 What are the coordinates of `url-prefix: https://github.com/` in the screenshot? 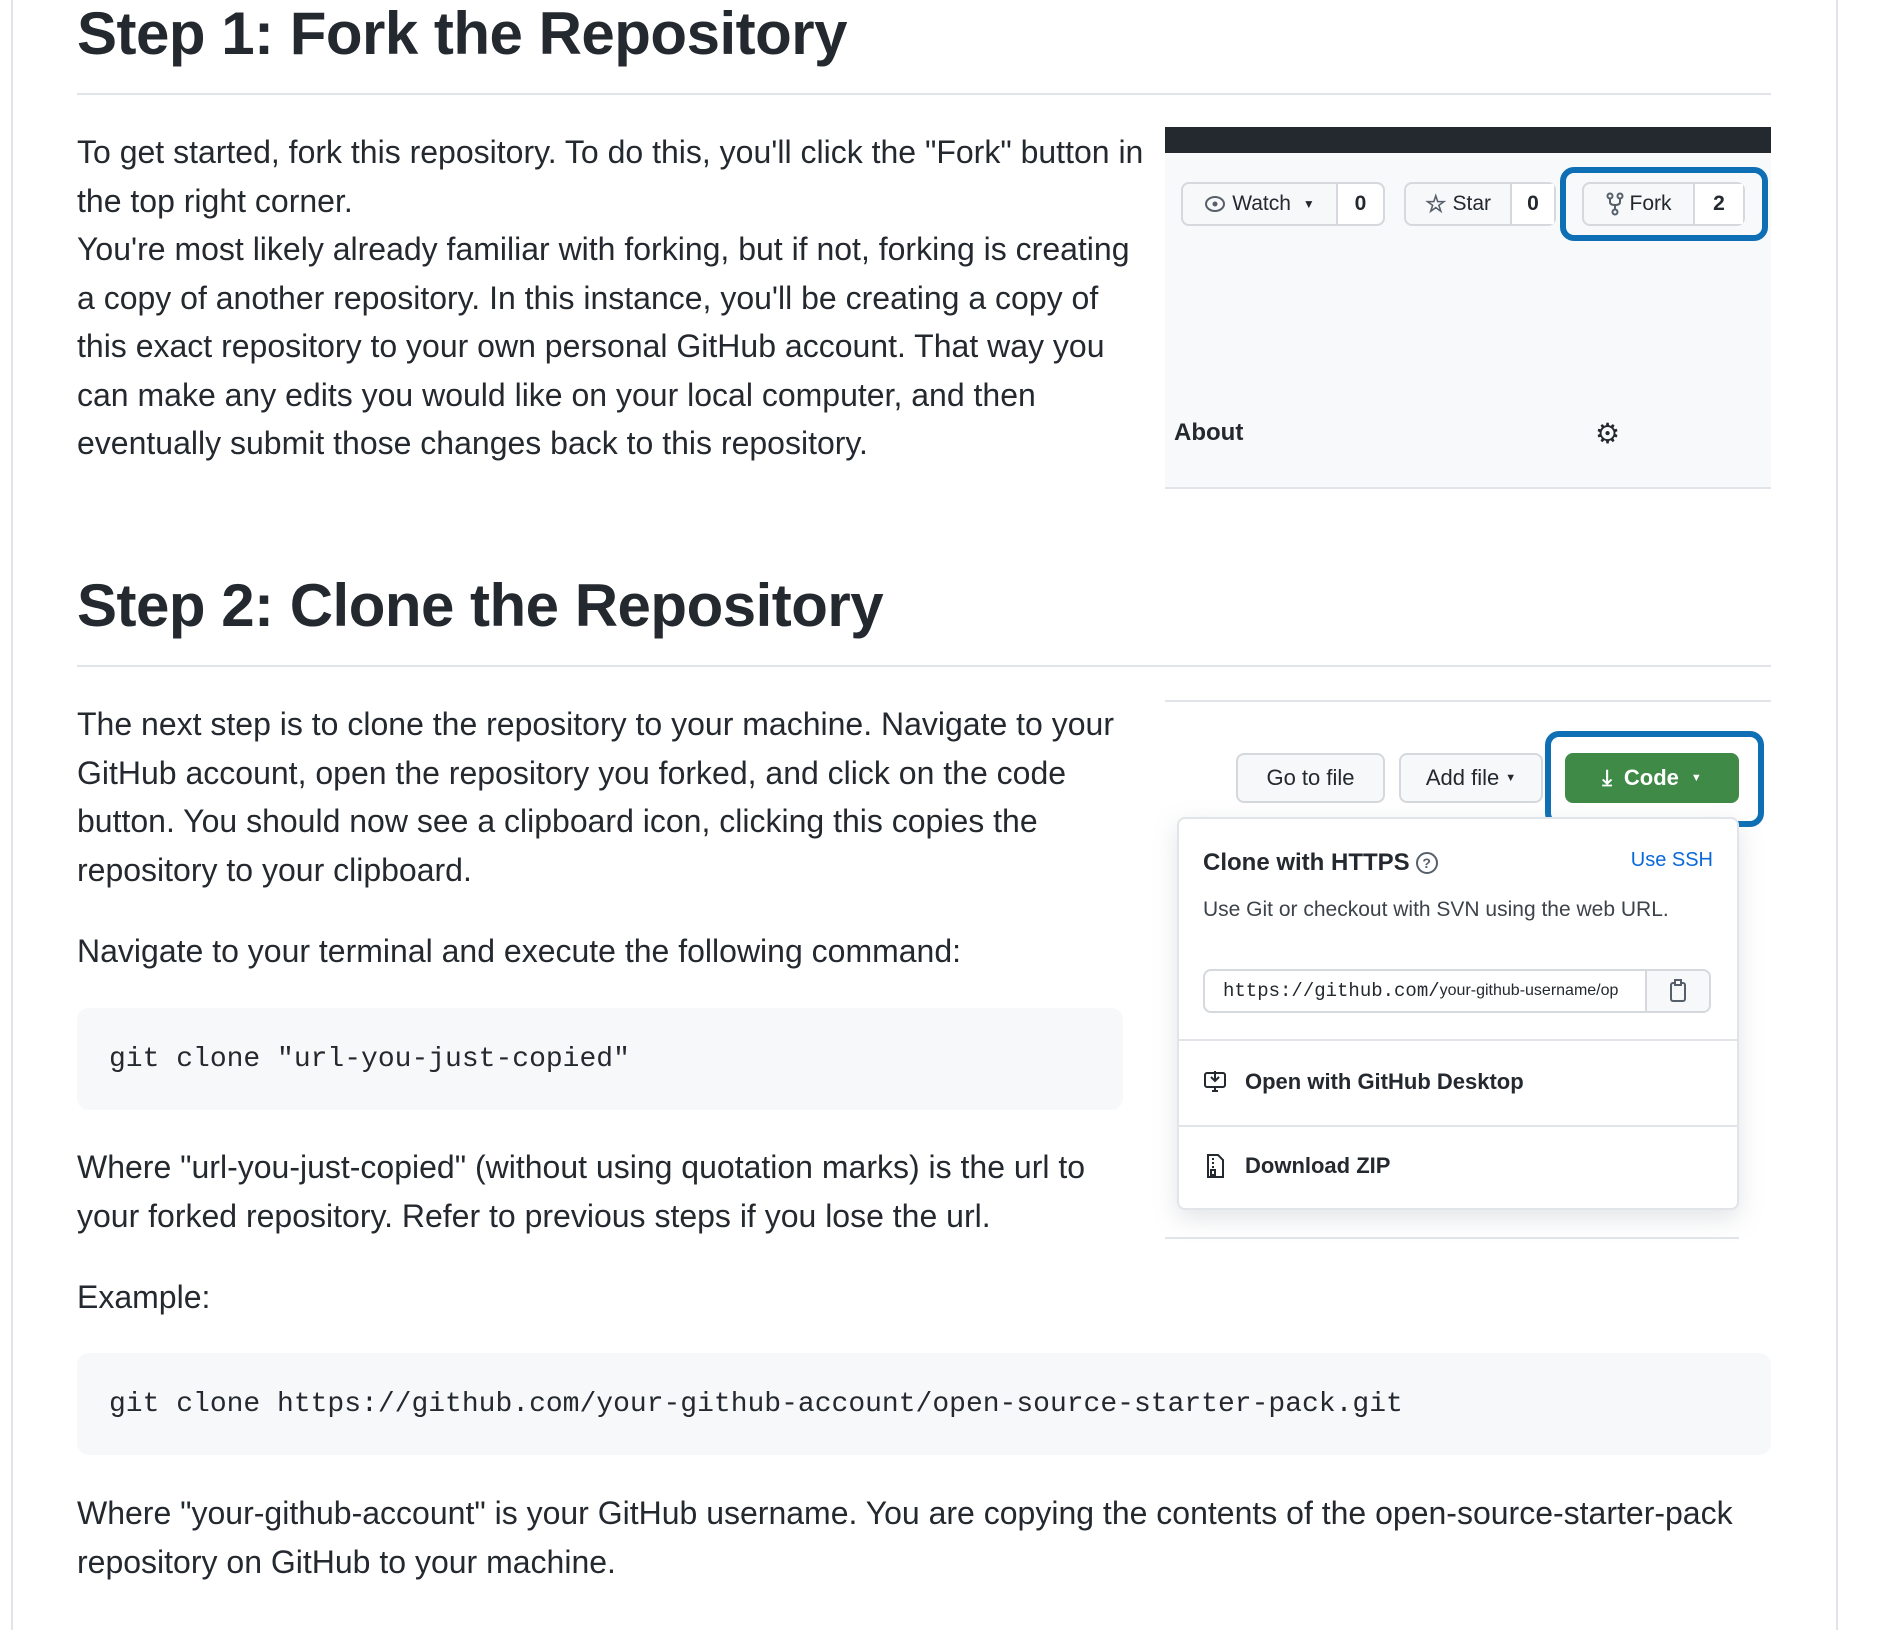 It's located at (1331, 991).